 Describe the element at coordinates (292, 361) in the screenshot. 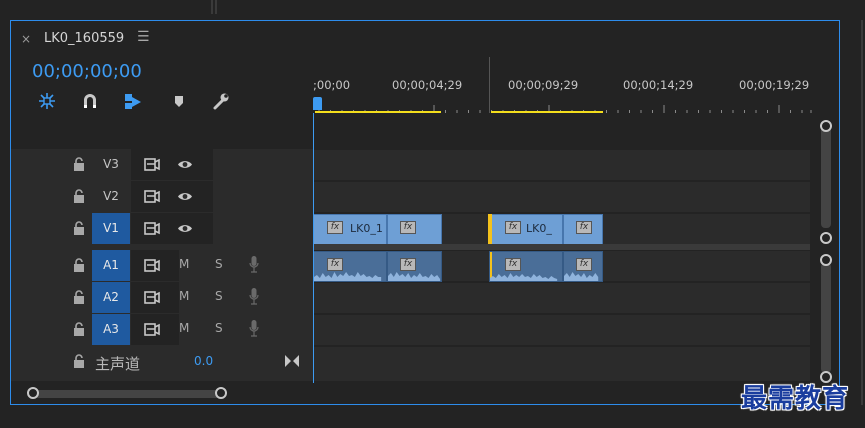

I see `go-to-edit-point-icon` at that location.